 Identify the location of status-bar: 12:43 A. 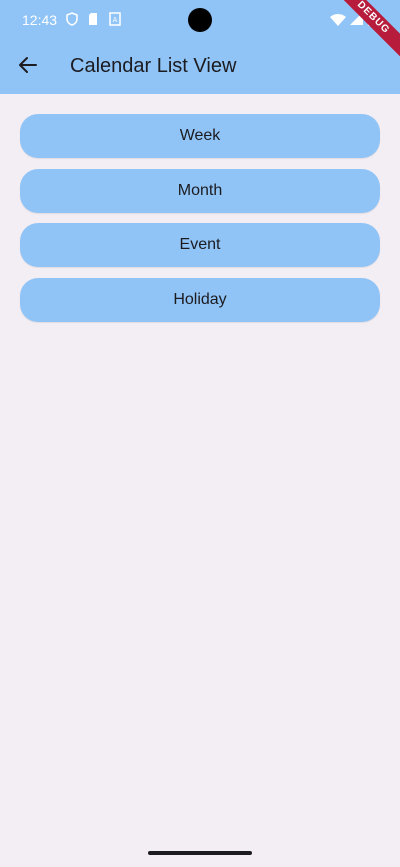
(200, 20).